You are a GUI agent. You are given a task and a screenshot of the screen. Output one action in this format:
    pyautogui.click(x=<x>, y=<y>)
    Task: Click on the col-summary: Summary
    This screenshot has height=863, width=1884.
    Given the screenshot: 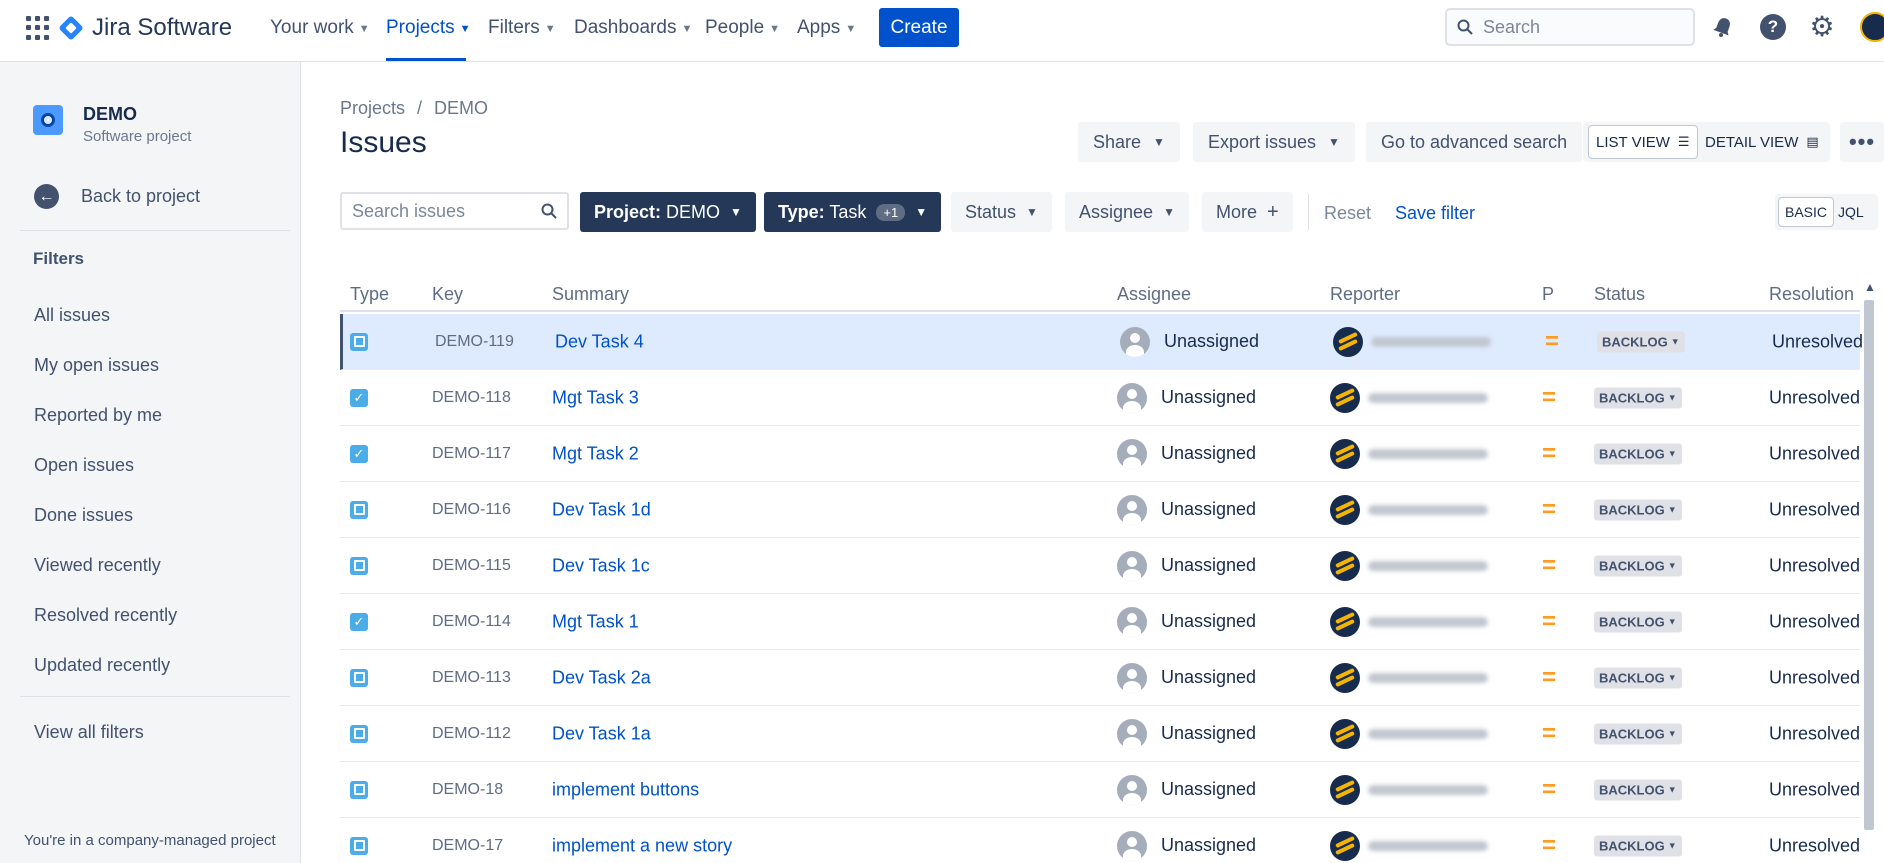 What is the action you would take?
    pyautogui.click(x=590, y=294)
    